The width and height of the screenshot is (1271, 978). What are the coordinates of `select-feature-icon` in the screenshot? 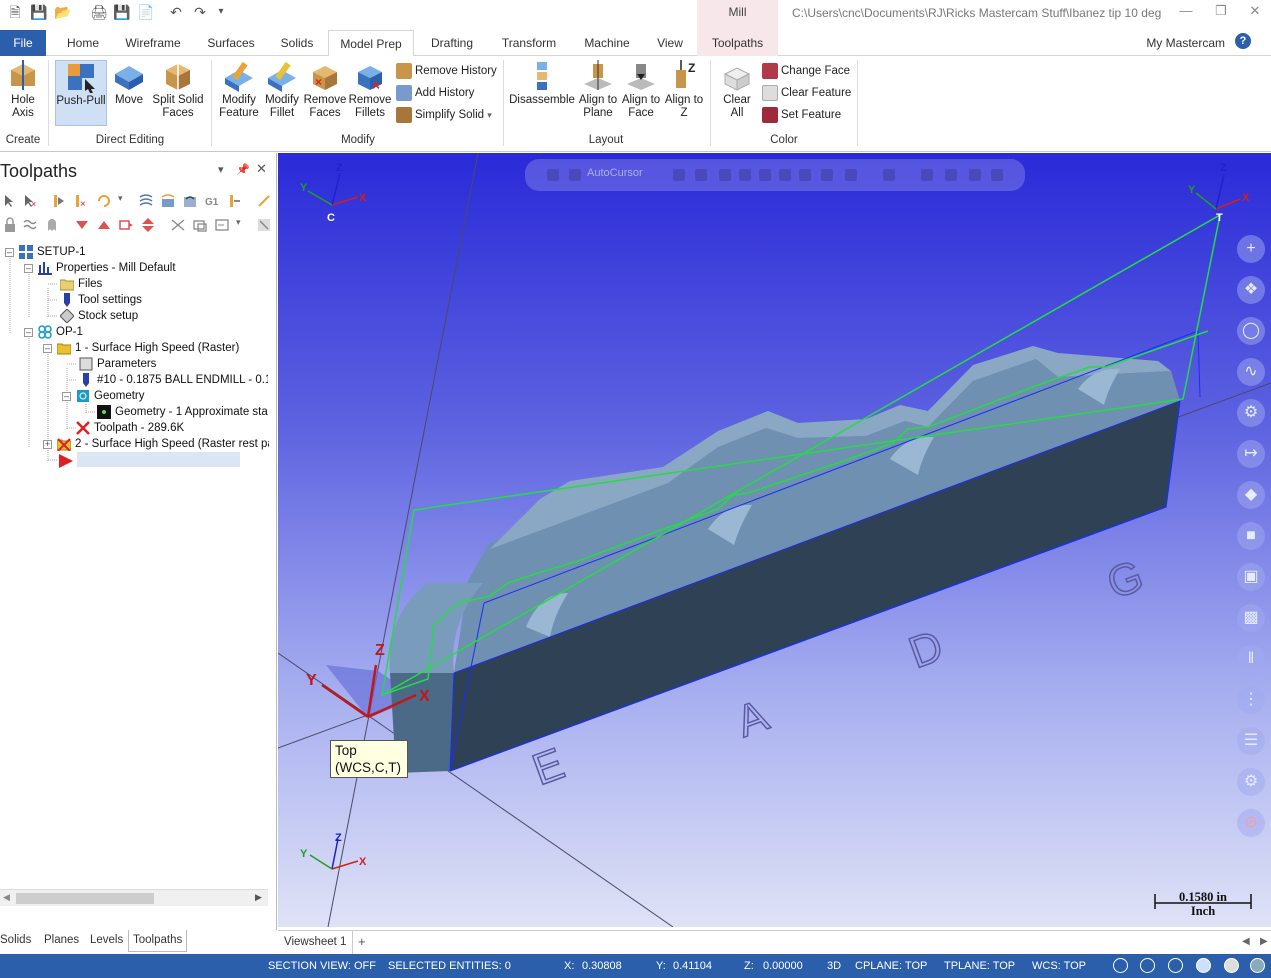 It's located at (827, 175).